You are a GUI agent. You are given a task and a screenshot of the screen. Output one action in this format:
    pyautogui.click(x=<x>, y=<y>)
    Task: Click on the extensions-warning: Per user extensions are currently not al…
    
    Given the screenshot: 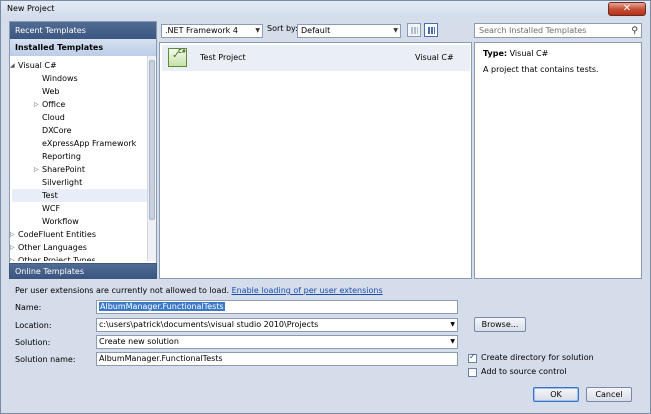 What is the action you would take?
    pyautogui.click(x=199, y=290)
    